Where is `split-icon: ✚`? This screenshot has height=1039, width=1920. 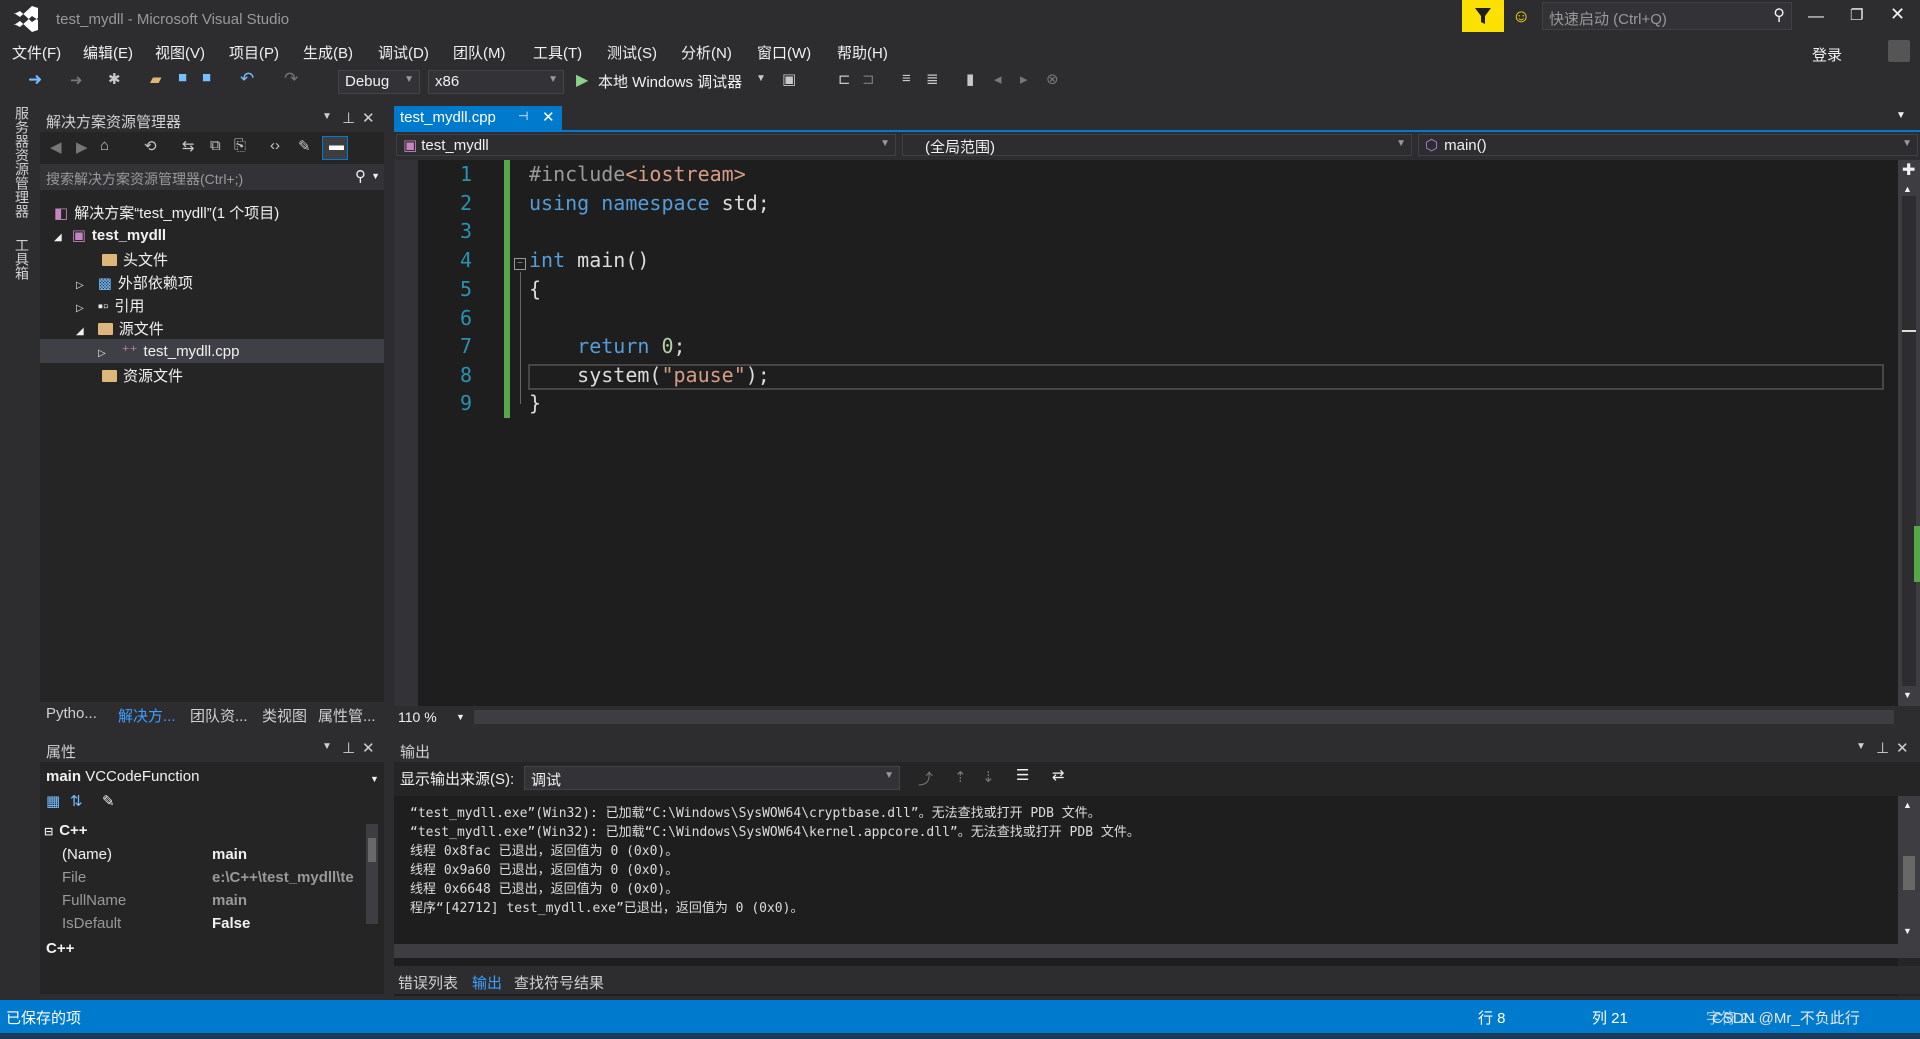
split-icon: ✚ is located at coordinates (1908, 170).